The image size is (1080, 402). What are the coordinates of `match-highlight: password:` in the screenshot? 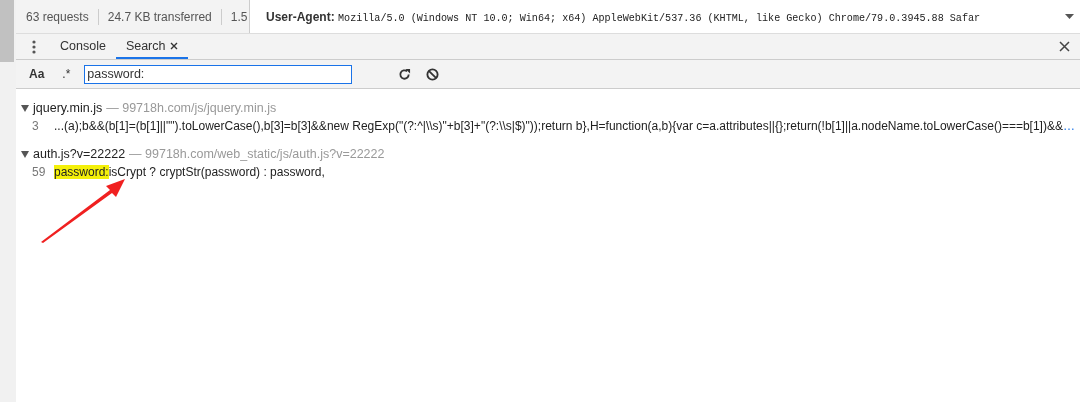 It's located at (81, 172).